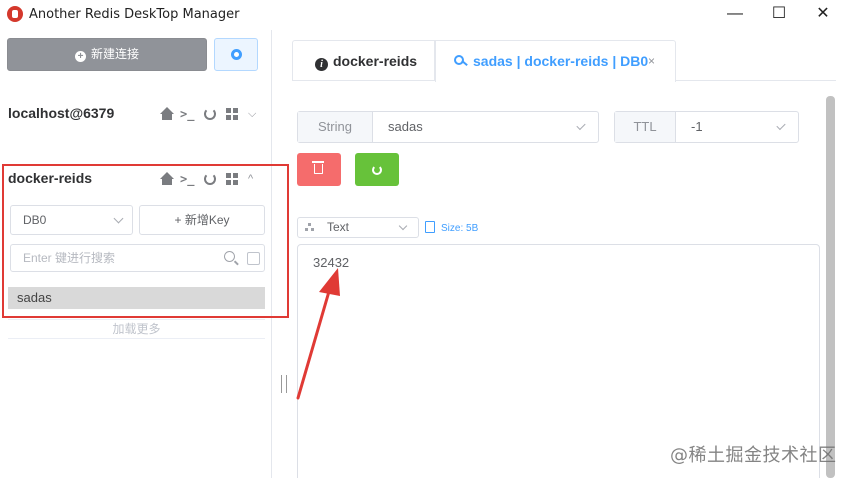 This screenshot has width=846, height=478. I want to click on new-connection-label: 新建连接, so click(114, 54).